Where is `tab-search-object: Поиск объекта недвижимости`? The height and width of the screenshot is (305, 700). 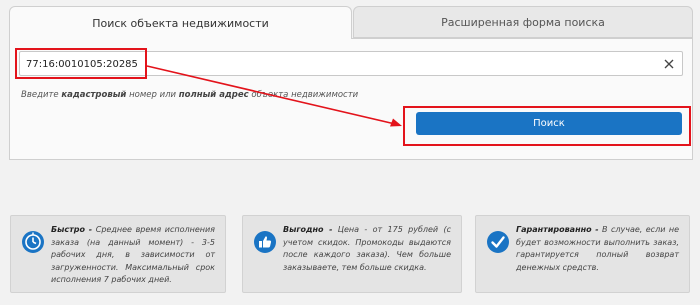 tab-search-object: Поиск объекта недвижимости is located at coordinates (180, 22).